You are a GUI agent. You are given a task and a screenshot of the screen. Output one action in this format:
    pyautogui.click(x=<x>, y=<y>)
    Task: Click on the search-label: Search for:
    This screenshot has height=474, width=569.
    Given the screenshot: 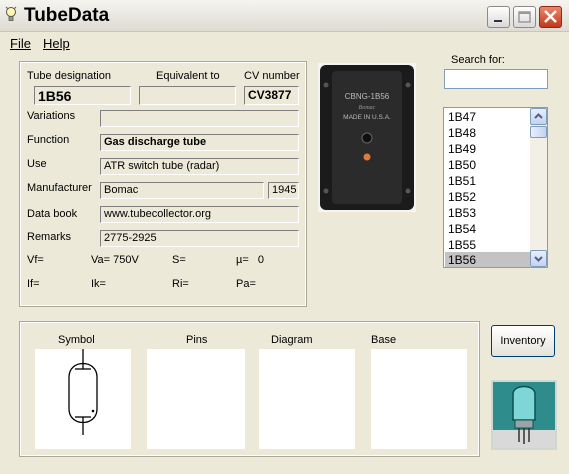 What is the action you would take?
    pyautogui.click(x=478, y=60)
    